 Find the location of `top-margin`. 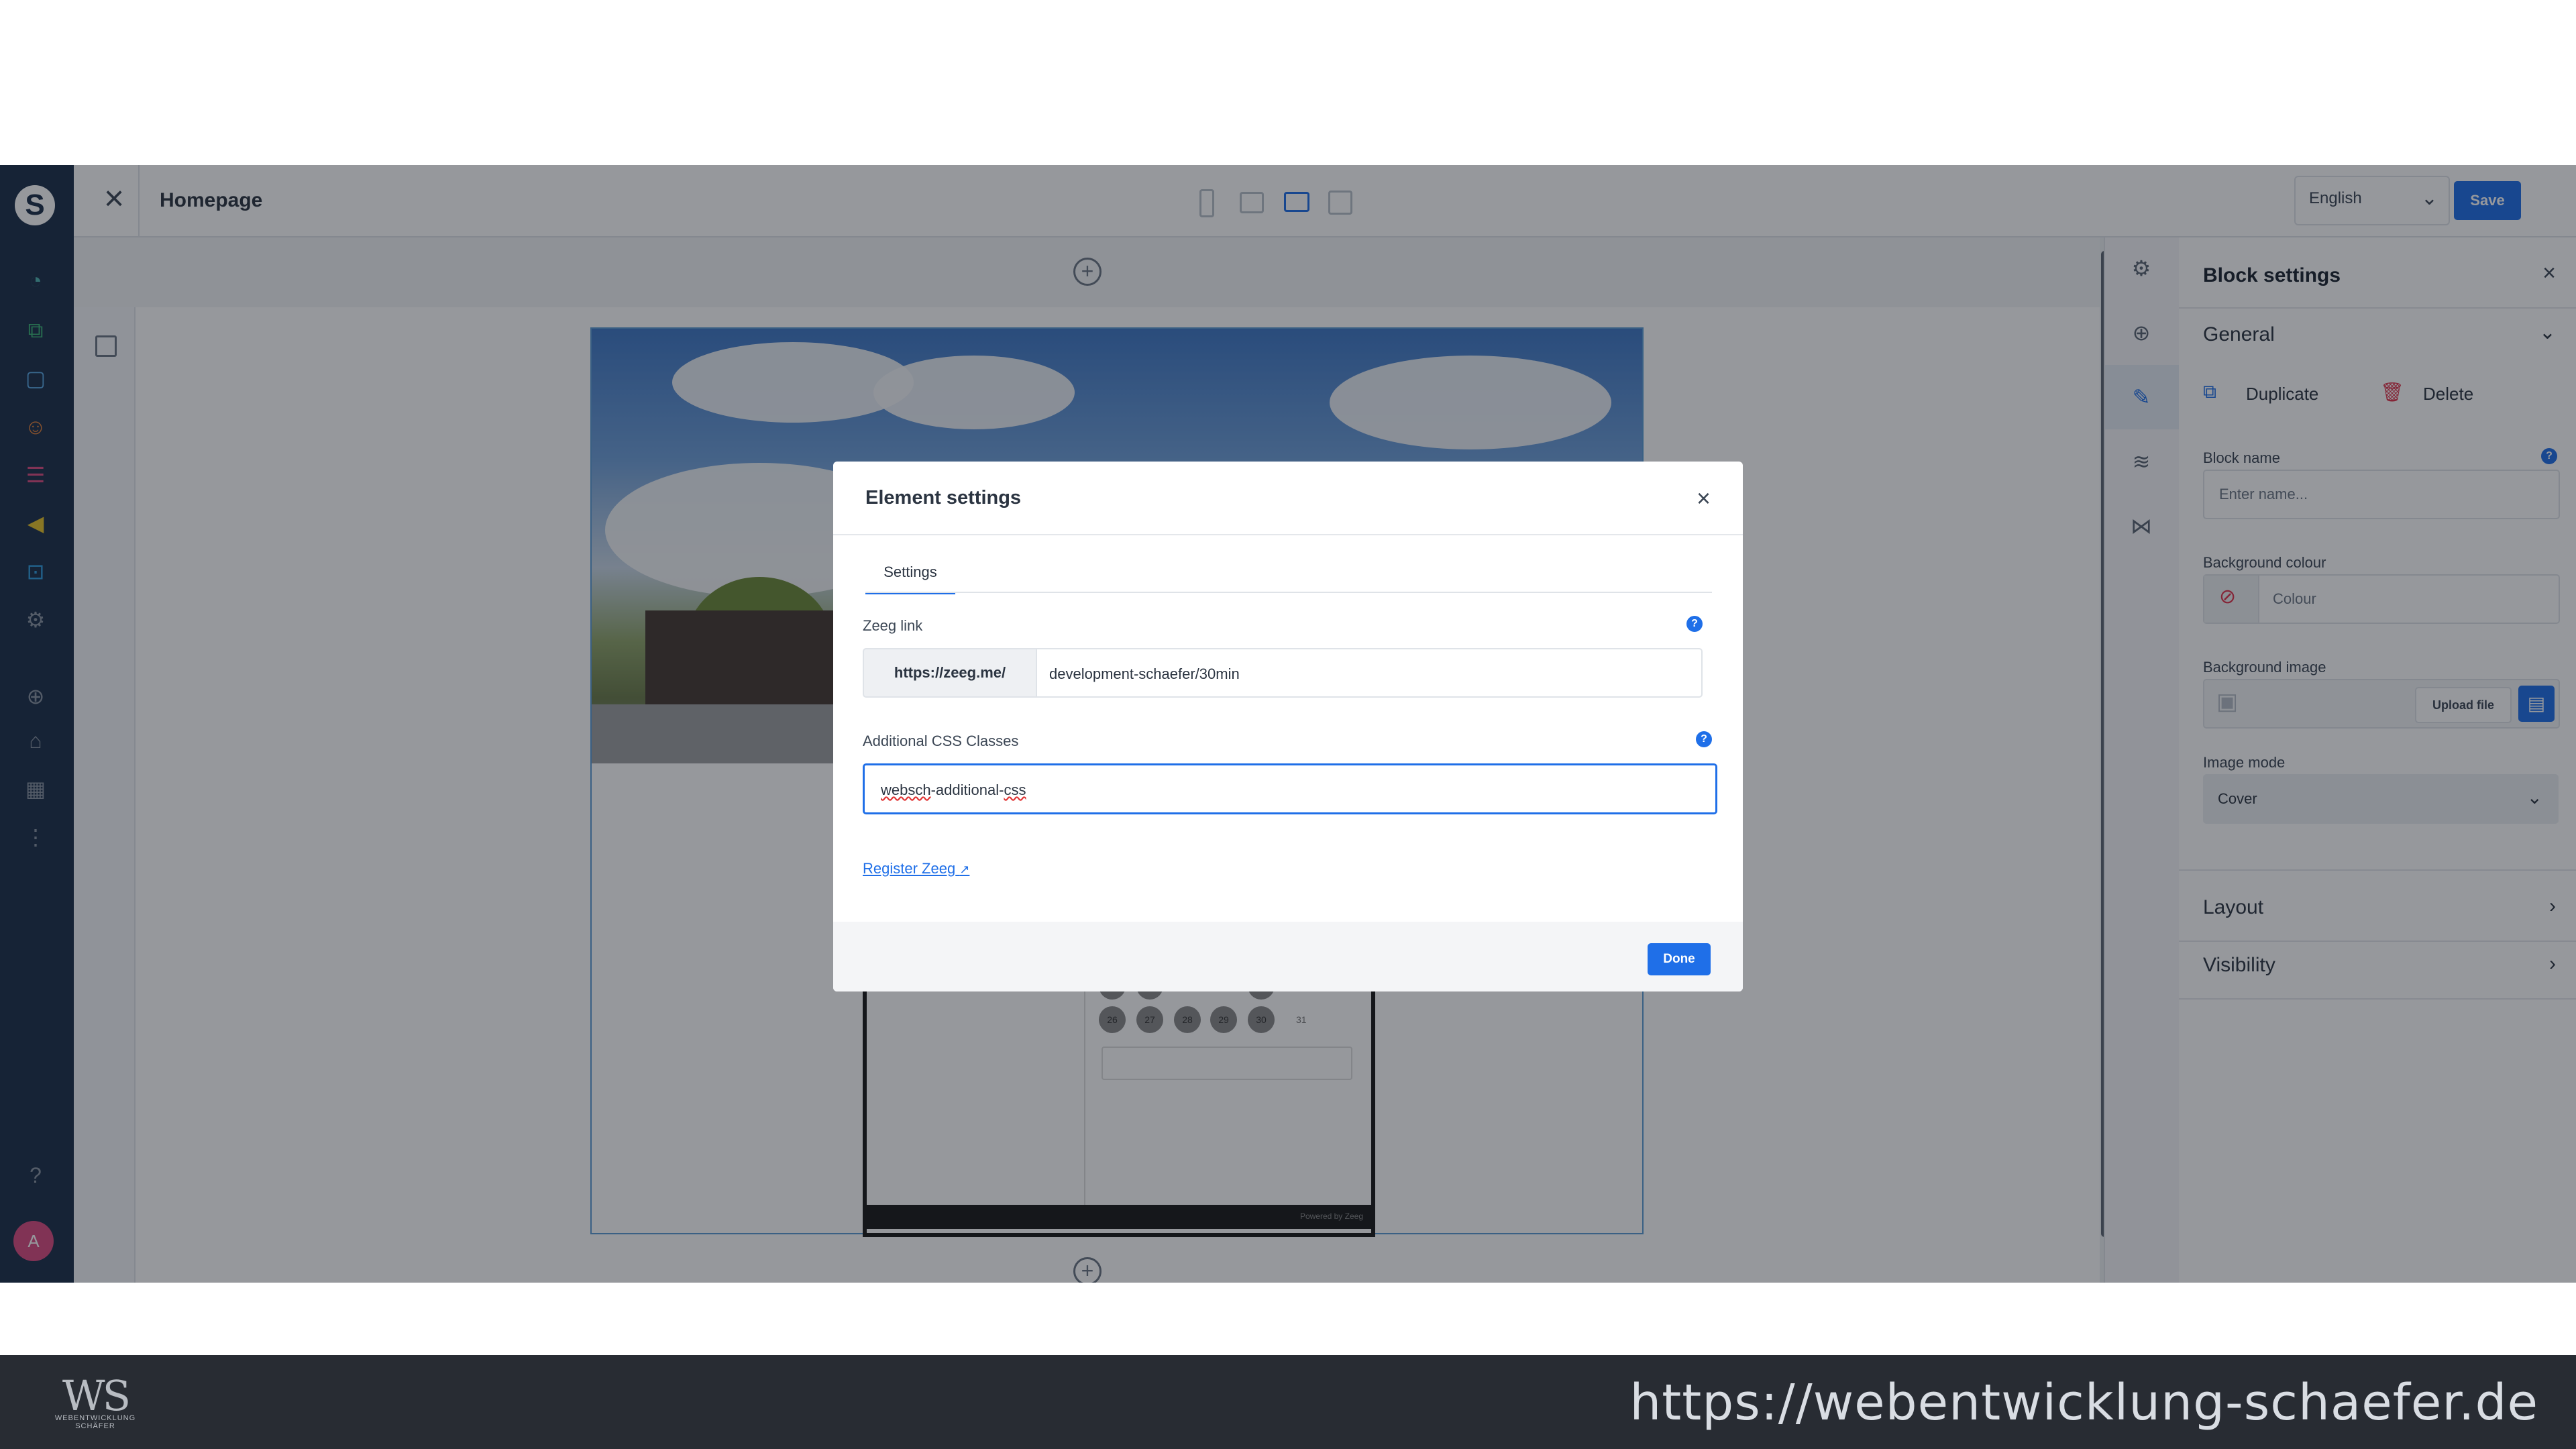

top-margin is located at coordinates (1288, 82).